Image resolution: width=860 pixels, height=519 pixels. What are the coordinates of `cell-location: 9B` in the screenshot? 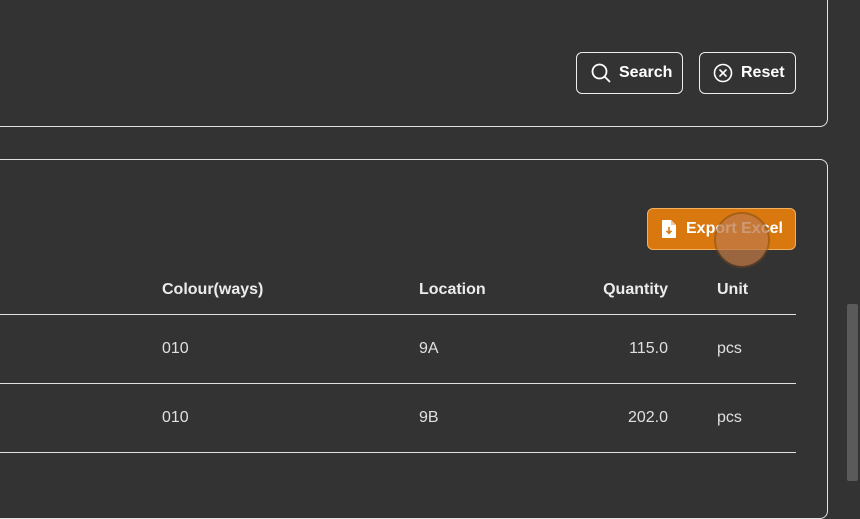 It's located at (429, 417).